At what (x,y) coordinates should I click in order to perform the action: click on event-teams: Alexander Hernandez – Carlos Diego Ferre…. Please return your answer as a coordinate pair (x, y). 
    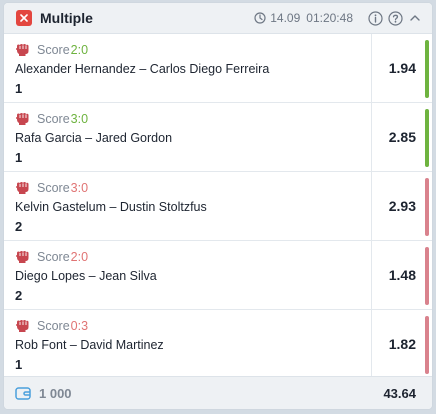
    Looking at the image, I should click on (142, 69).